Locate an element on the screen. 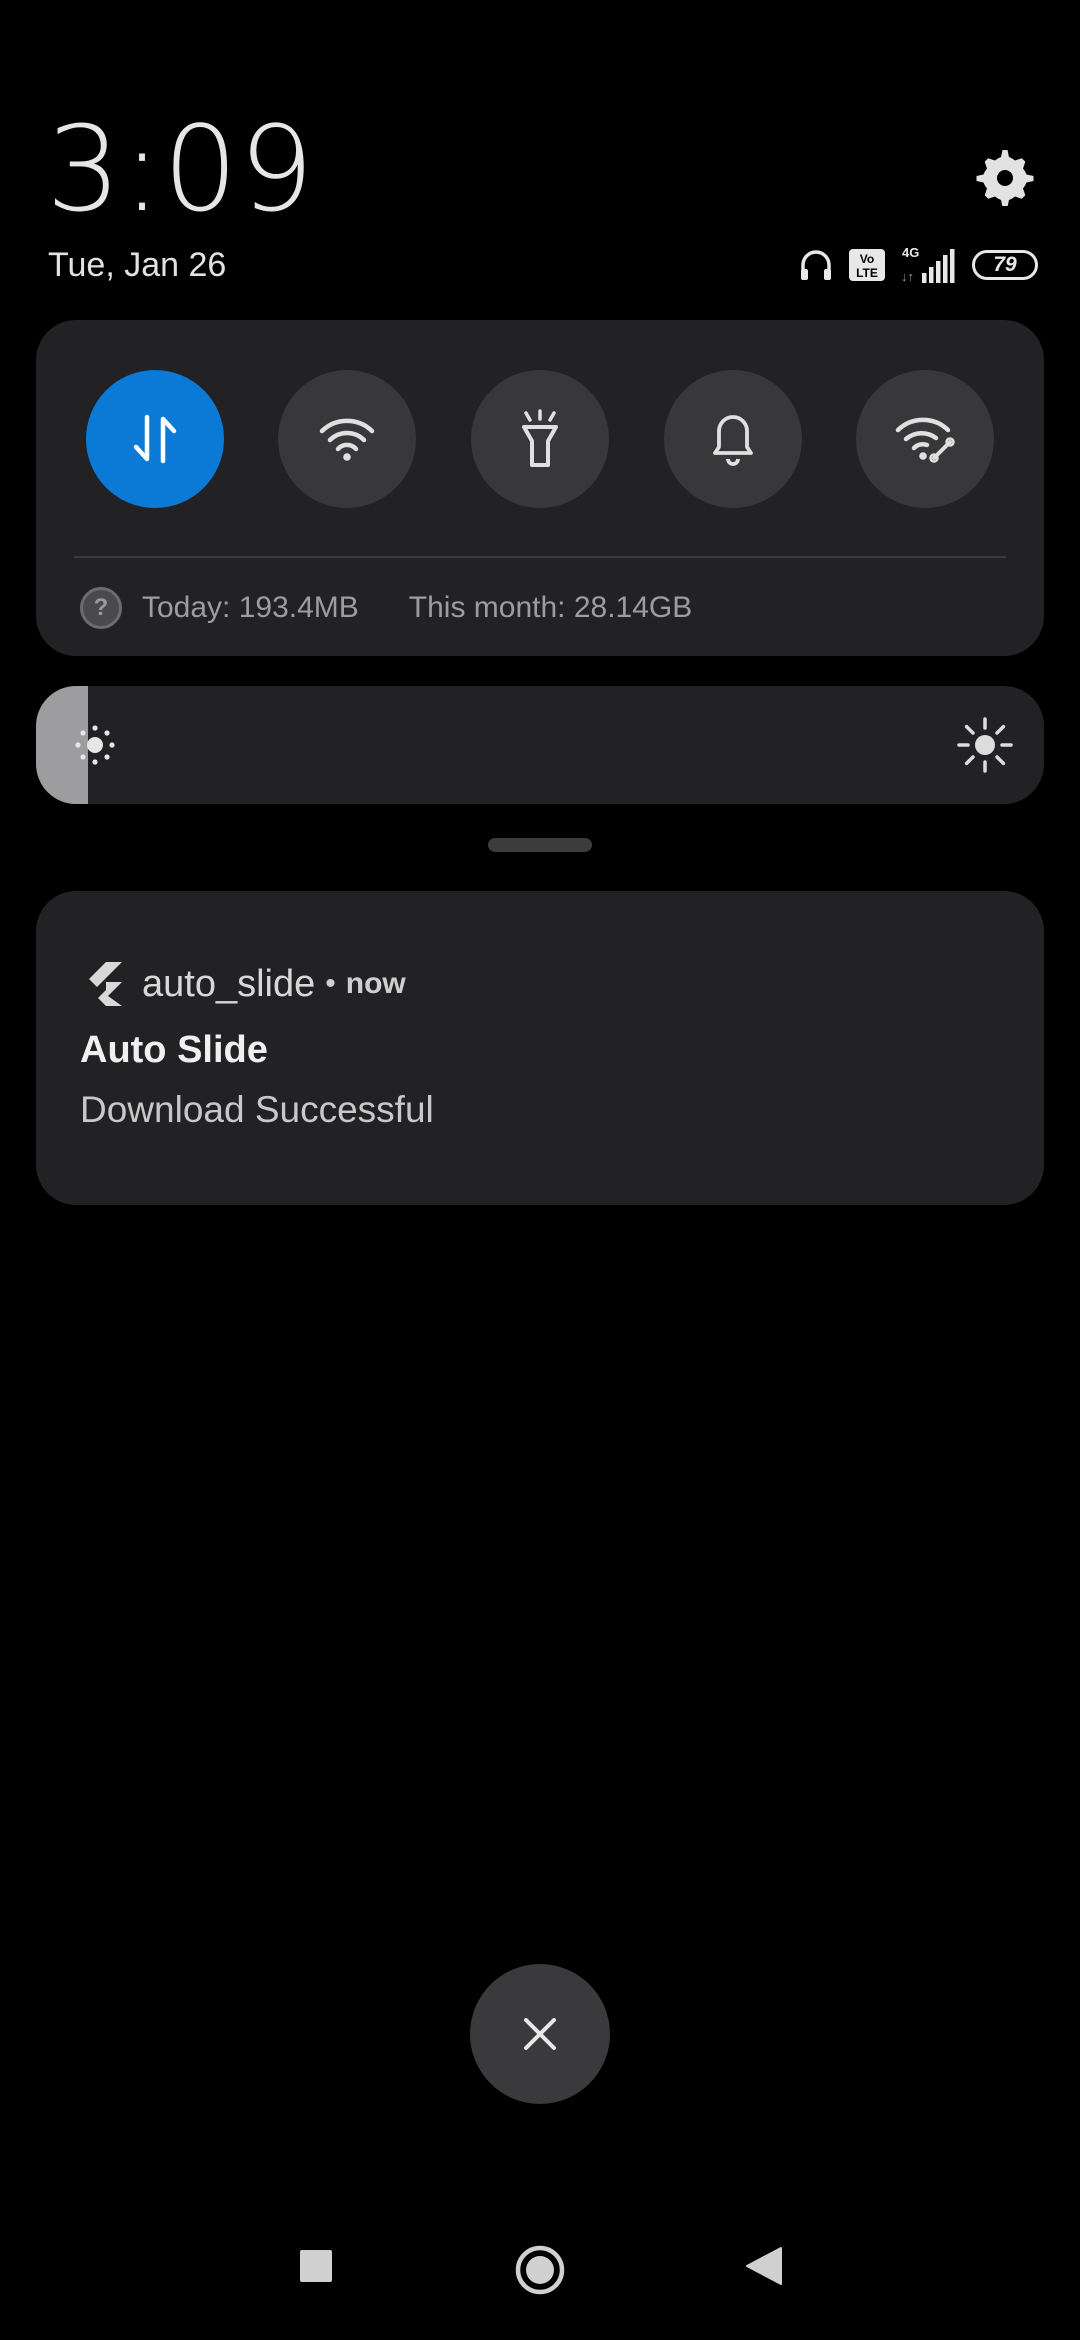  home-button is located at coordinates (540, 2270).